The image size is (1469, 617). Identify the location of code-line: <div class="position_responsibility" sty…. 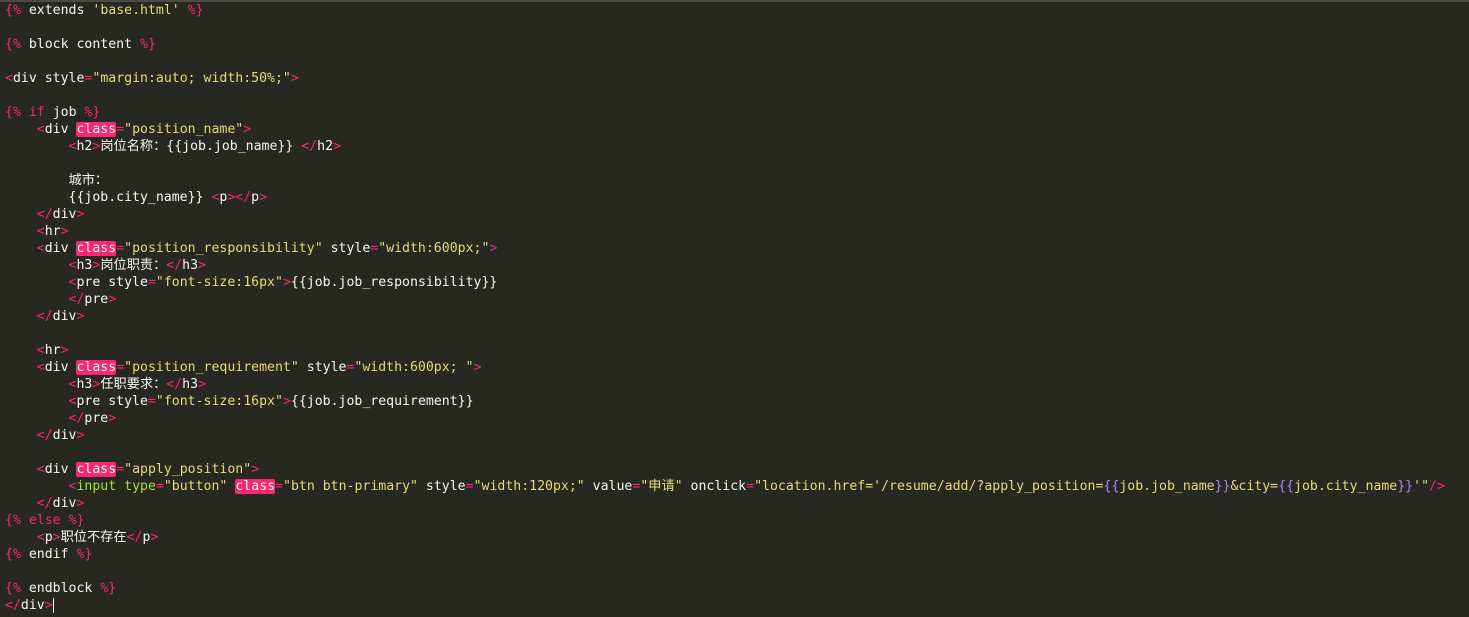
(251, 248).